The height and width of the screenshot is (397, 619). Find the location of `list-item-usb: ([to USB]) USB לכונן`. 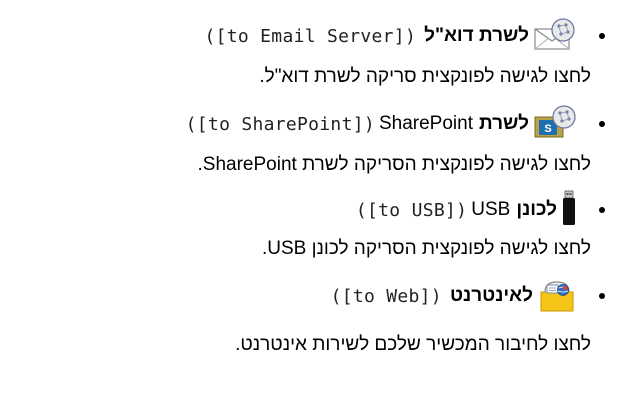

list-item-usb: ([to USB]) USB לכונן is located at coordinates (302, 210).